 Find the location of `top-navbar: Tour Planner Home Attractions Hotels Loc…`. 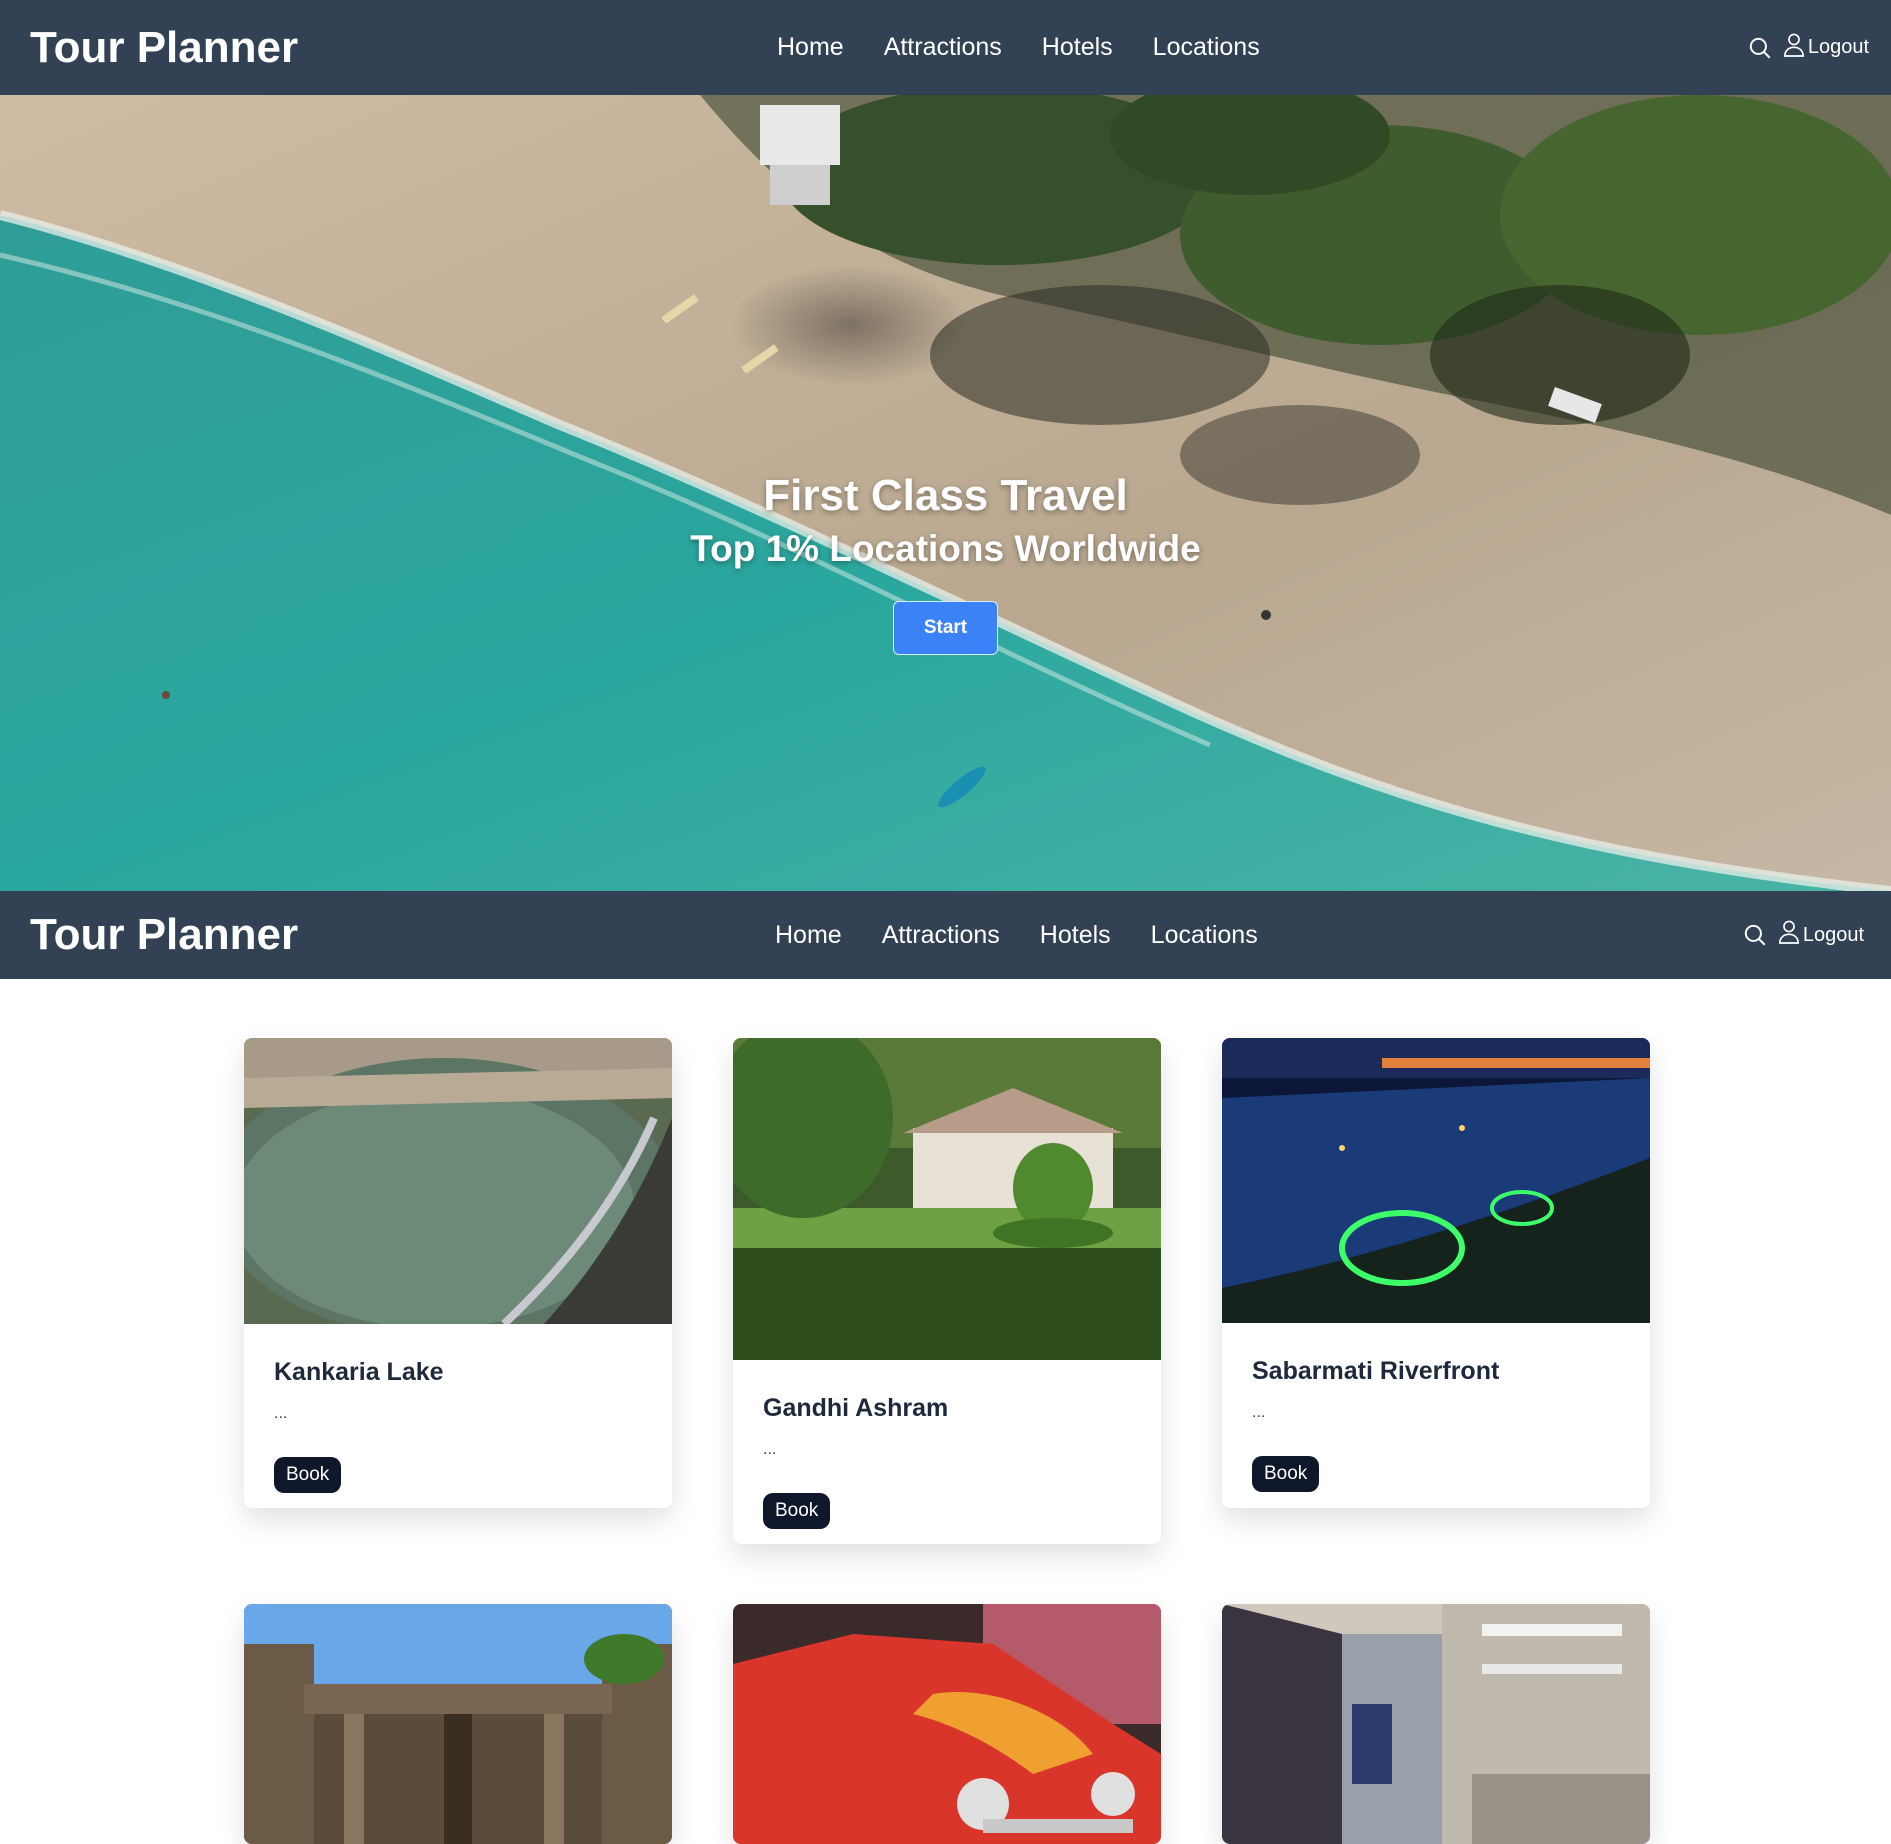

top-navbar: Tour Planner Home Attractions Hotels Loc… is located at coordinates (945, 47).